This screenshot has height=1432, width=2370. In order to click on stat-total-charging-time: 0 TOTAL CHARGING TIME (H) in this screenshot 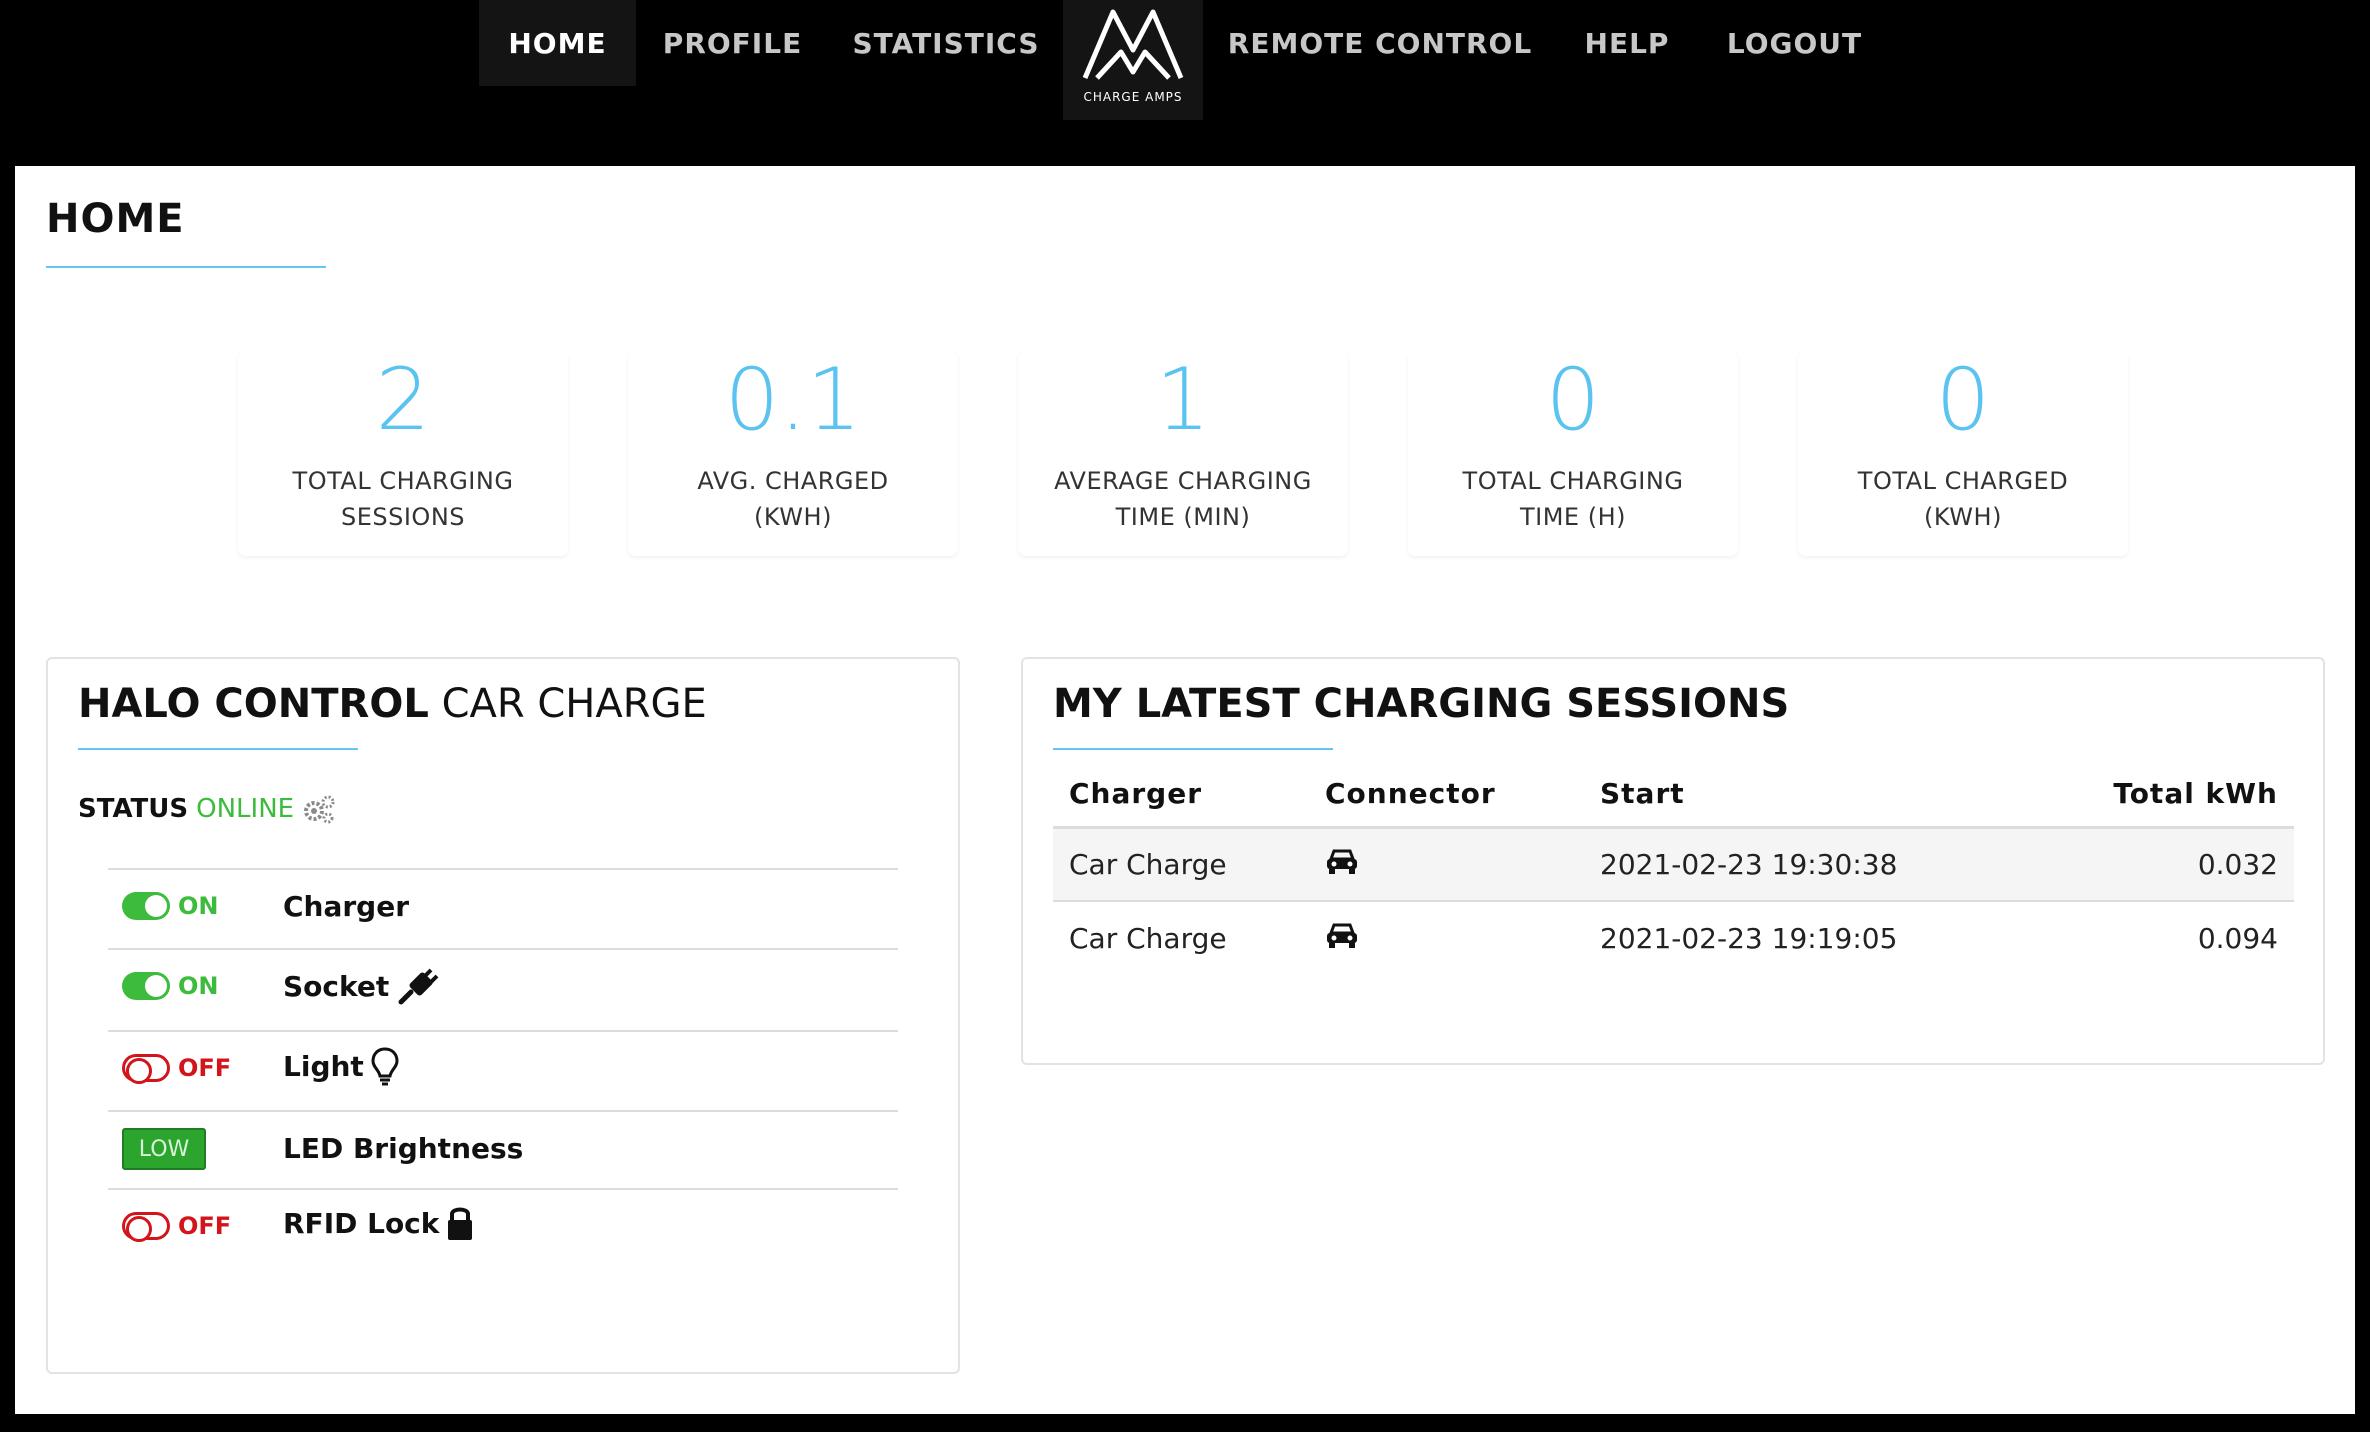, I will do `click(1573, 453)`.